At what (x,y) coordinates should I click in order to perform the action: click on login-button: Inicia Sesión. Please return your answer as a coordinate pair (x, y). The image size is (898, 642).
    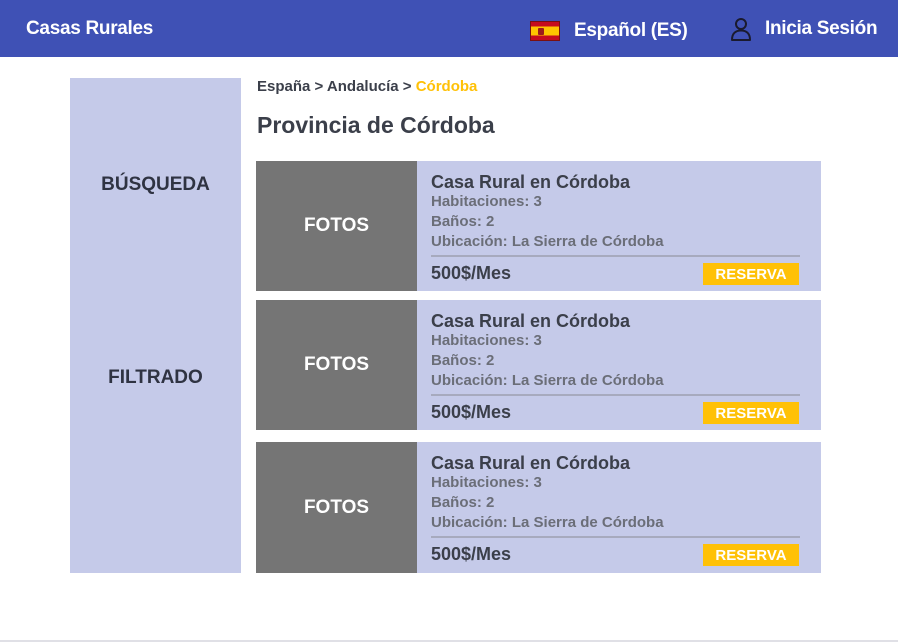
    Looking at the image, I should click on (804, 29).